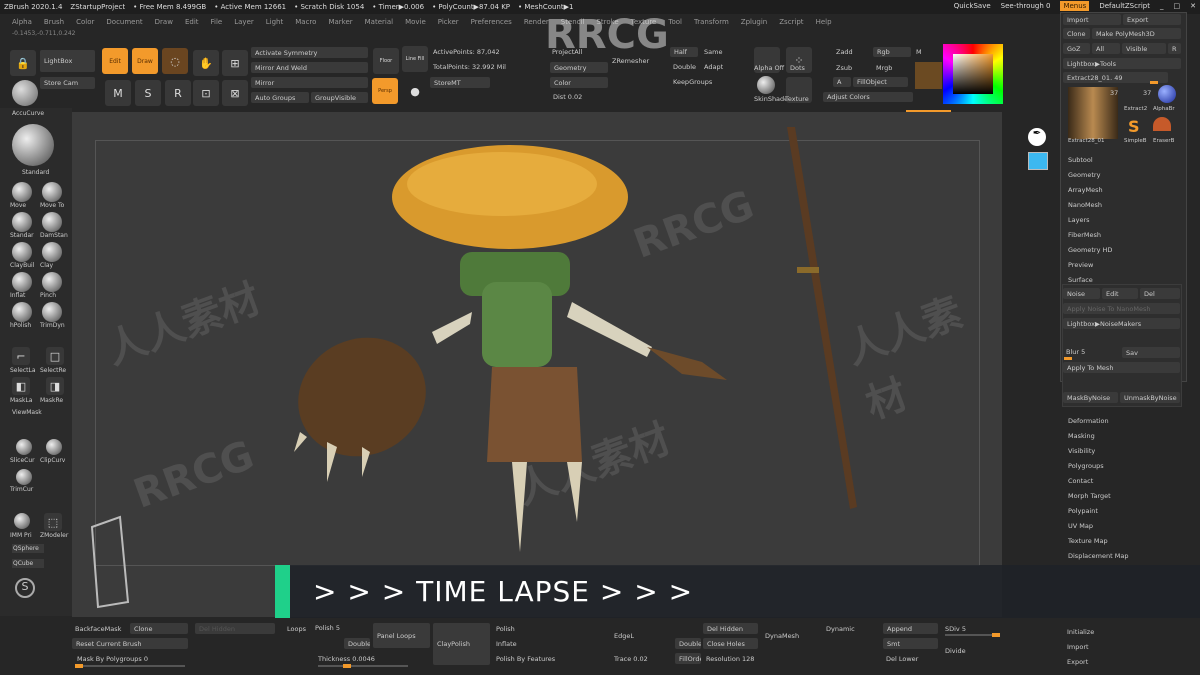 This screenshot has width=1200, height=675. Describe the element at coordinates (28, 113) in the screenshot. I see `accucurve-button: AccuCurve` at that location.